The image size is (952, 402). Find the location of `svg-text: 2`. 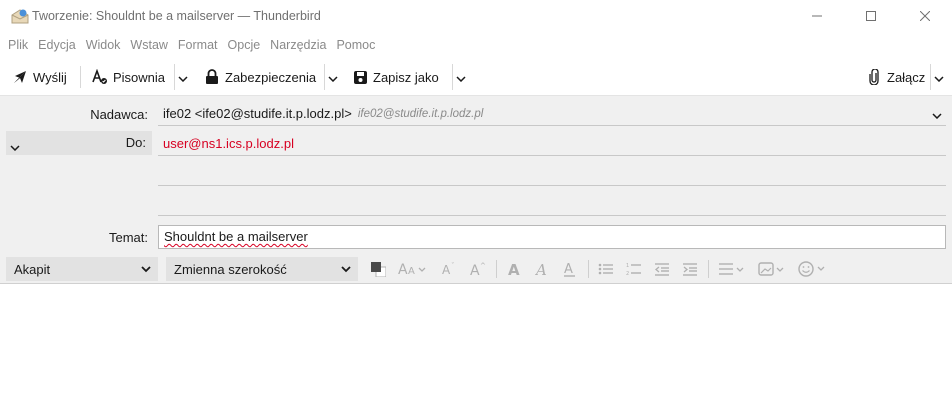

svg-text: 2 is located at coordinates (627, 273).